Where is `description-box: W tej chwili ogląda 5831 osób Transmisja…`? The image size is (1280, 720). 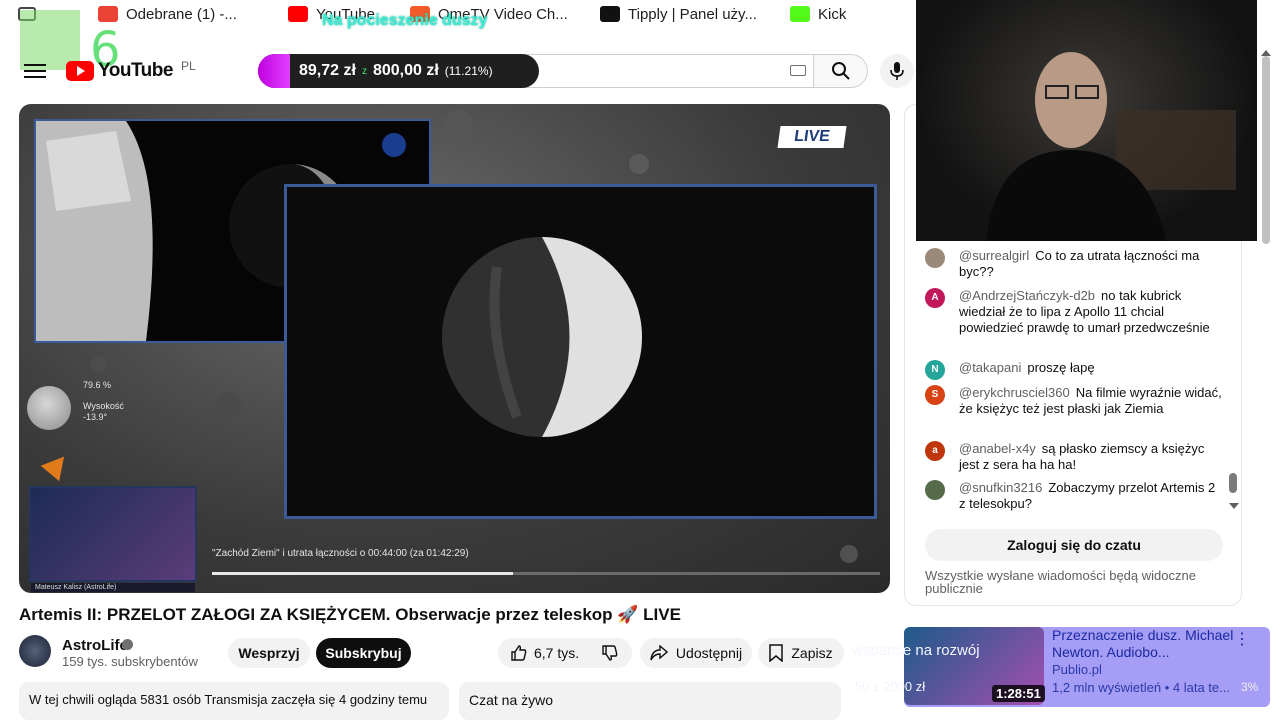 description-box: W tej chwili ogląda 5831 osób Transmisja… is located at coordinates (234, 701).